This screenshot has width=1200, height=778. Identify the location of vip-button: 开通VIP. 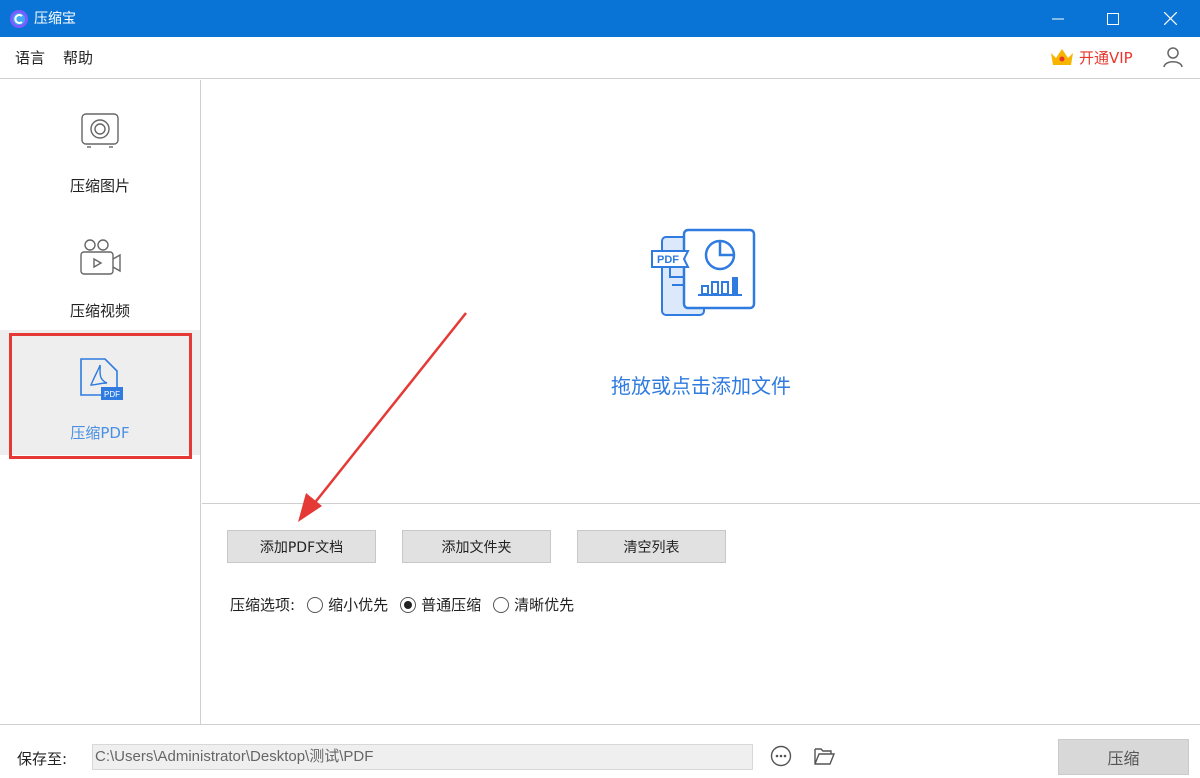
(1091, 57).